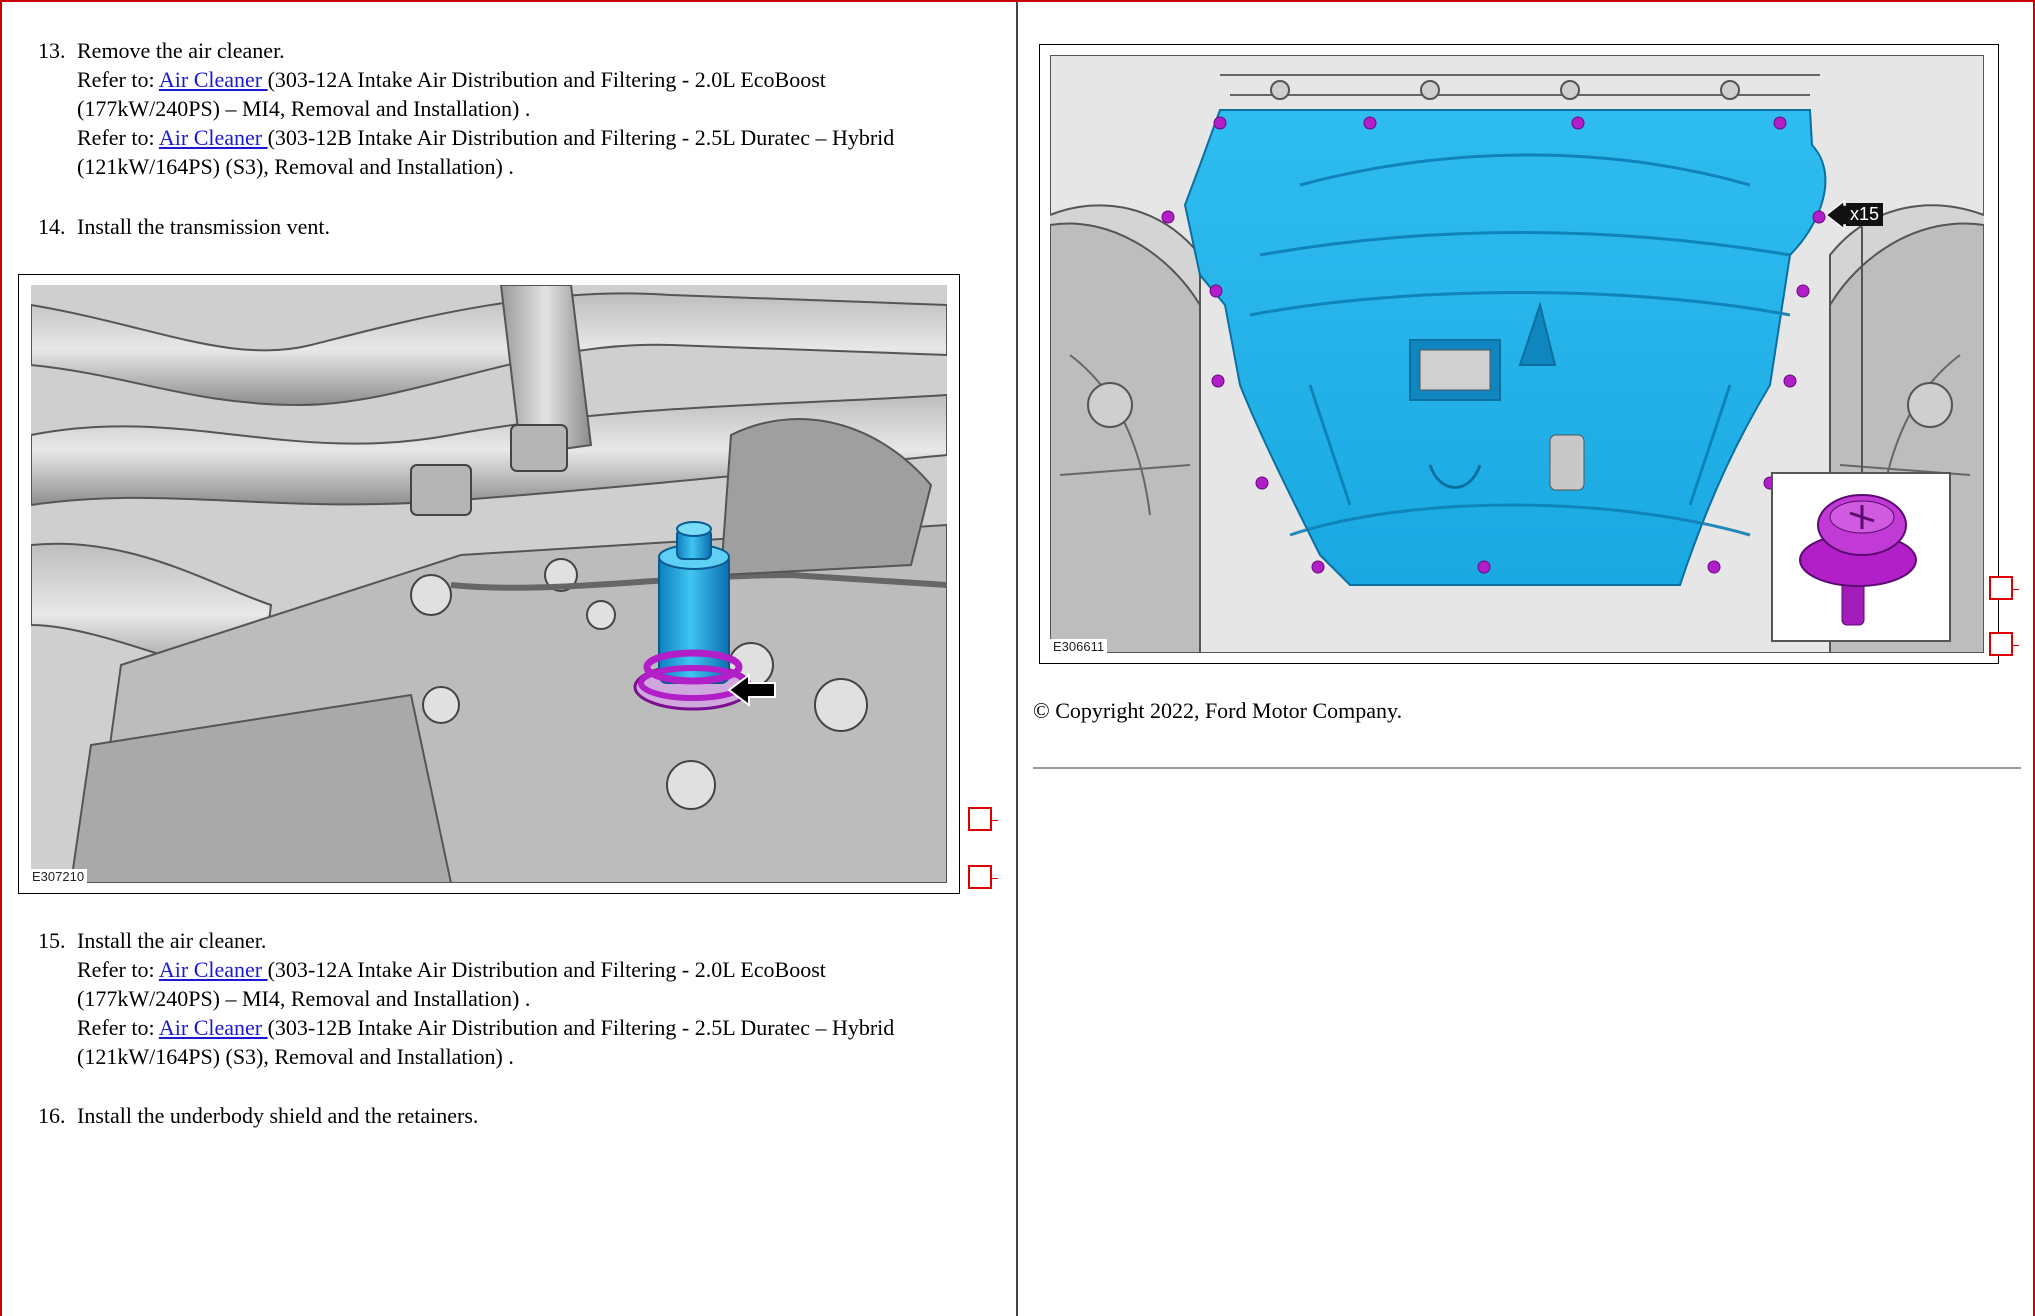  What do you see at coordinates (1527, 768) in the screenshot?
I see `divider` at bounding box center [1527, 768].